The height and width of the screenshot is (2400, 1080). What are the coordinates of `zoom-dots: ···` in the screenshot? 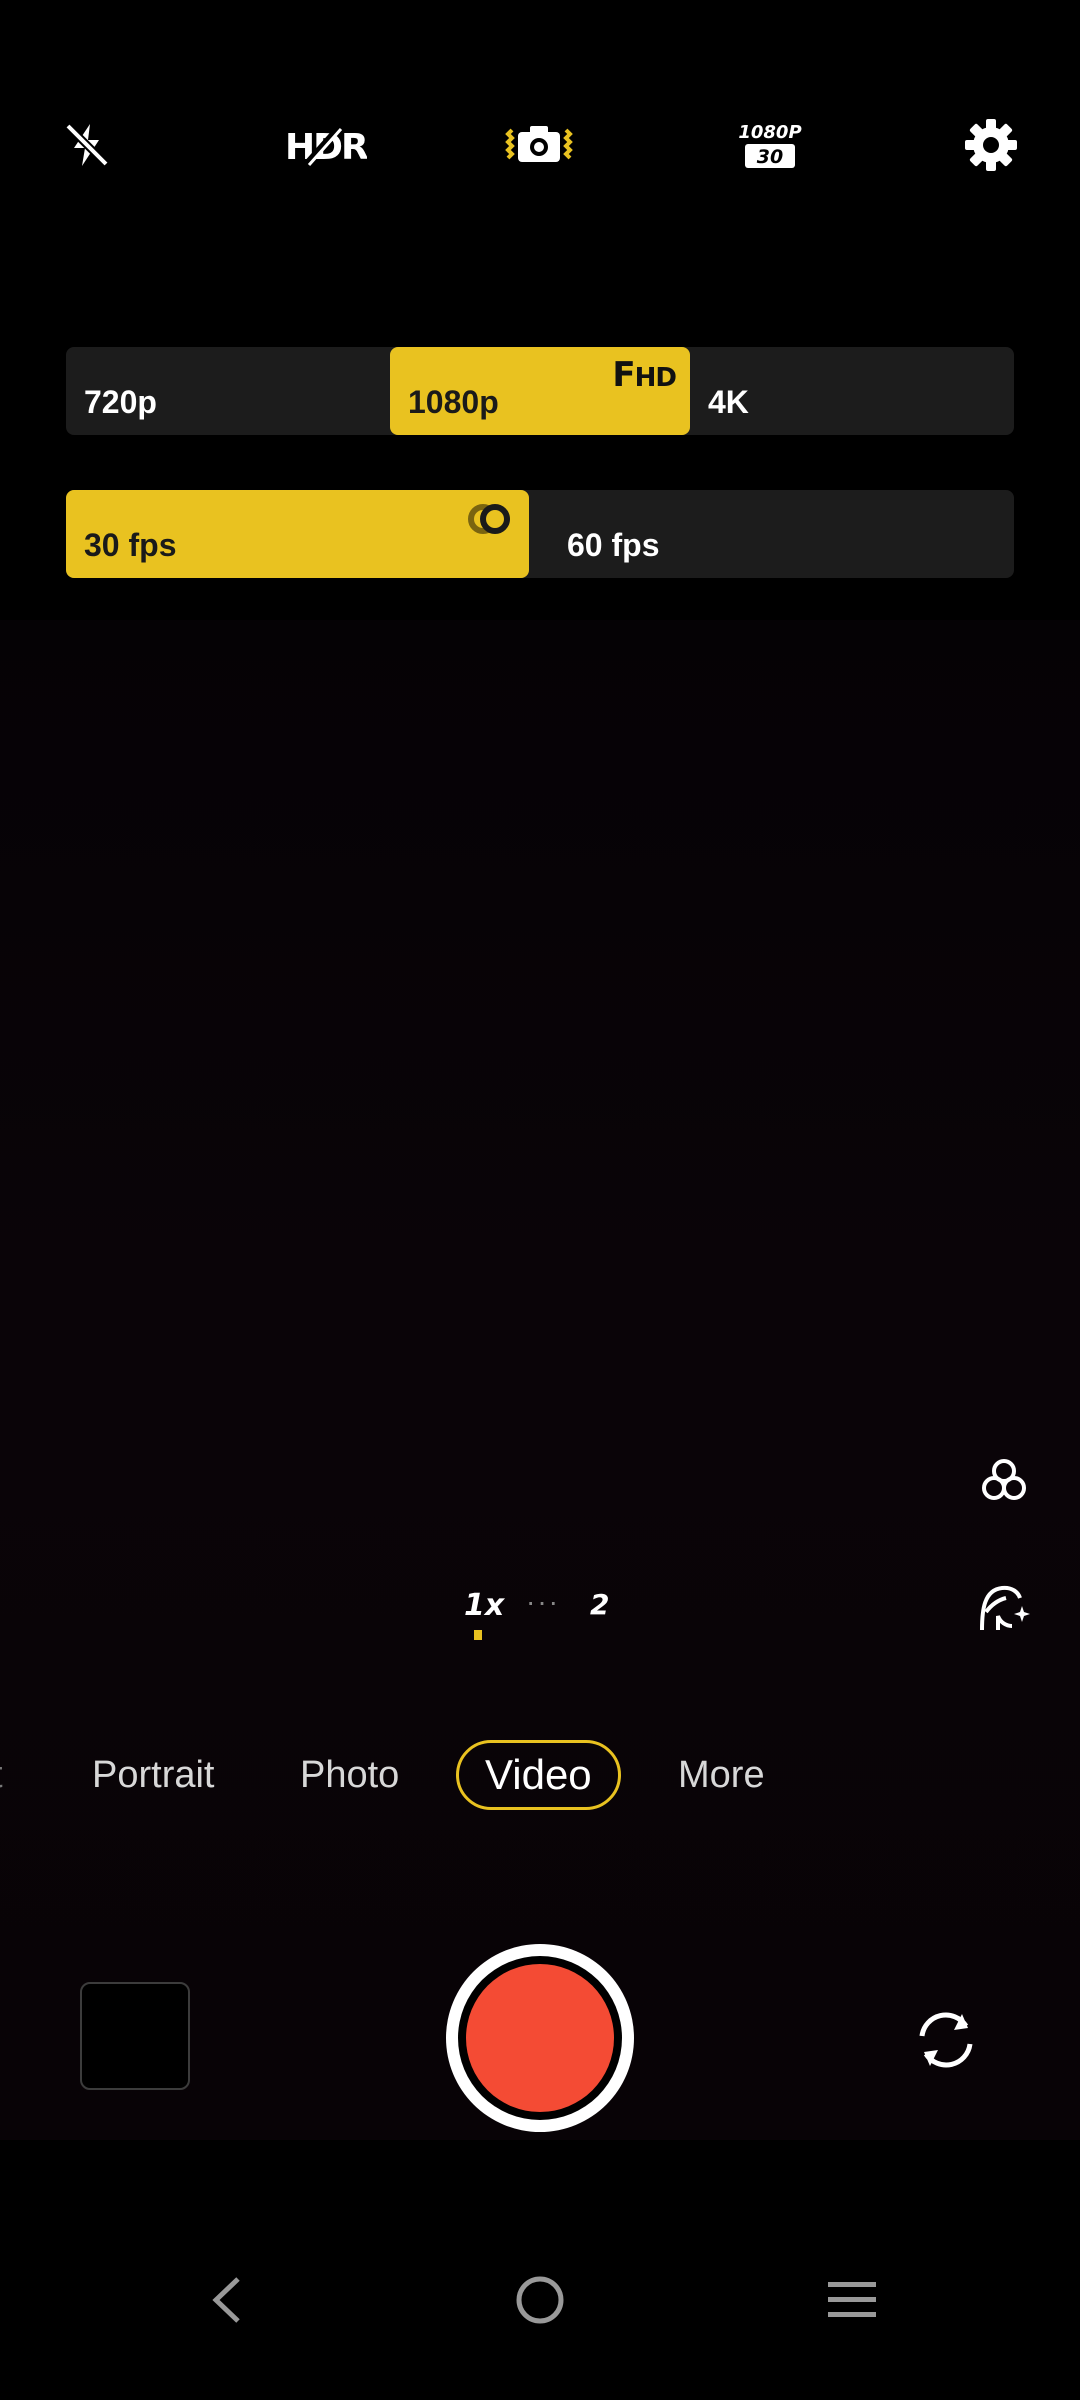 It's located at (543, 1601).